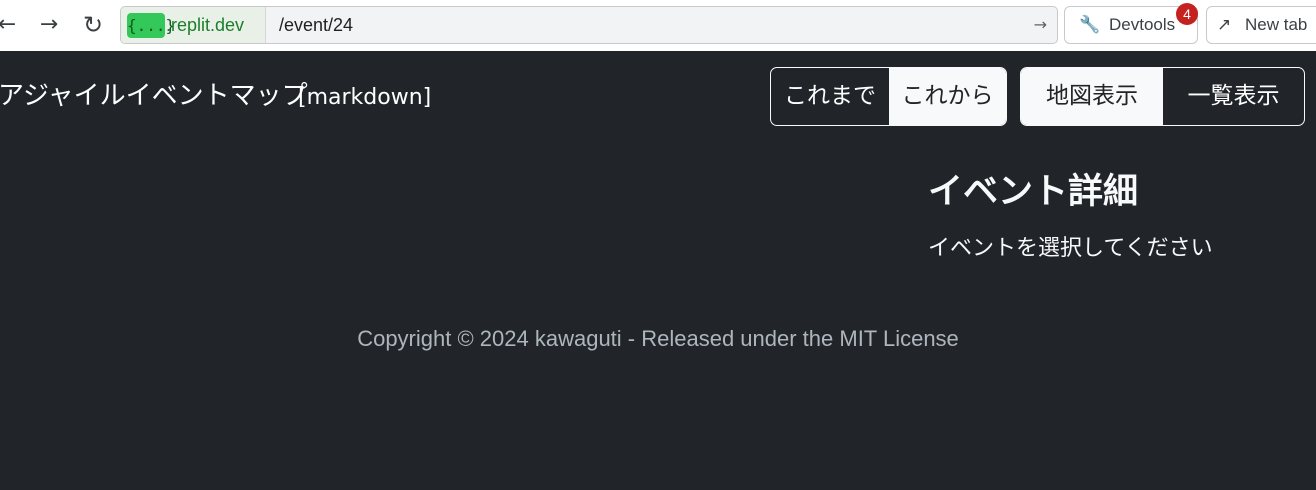 This screenshot has height=490, width=1316. What do you see at coordinates (1070, 248) in the screenshot?
I see `event-detail-message: イベントを選択してください` at bounding box center [1070, 248].